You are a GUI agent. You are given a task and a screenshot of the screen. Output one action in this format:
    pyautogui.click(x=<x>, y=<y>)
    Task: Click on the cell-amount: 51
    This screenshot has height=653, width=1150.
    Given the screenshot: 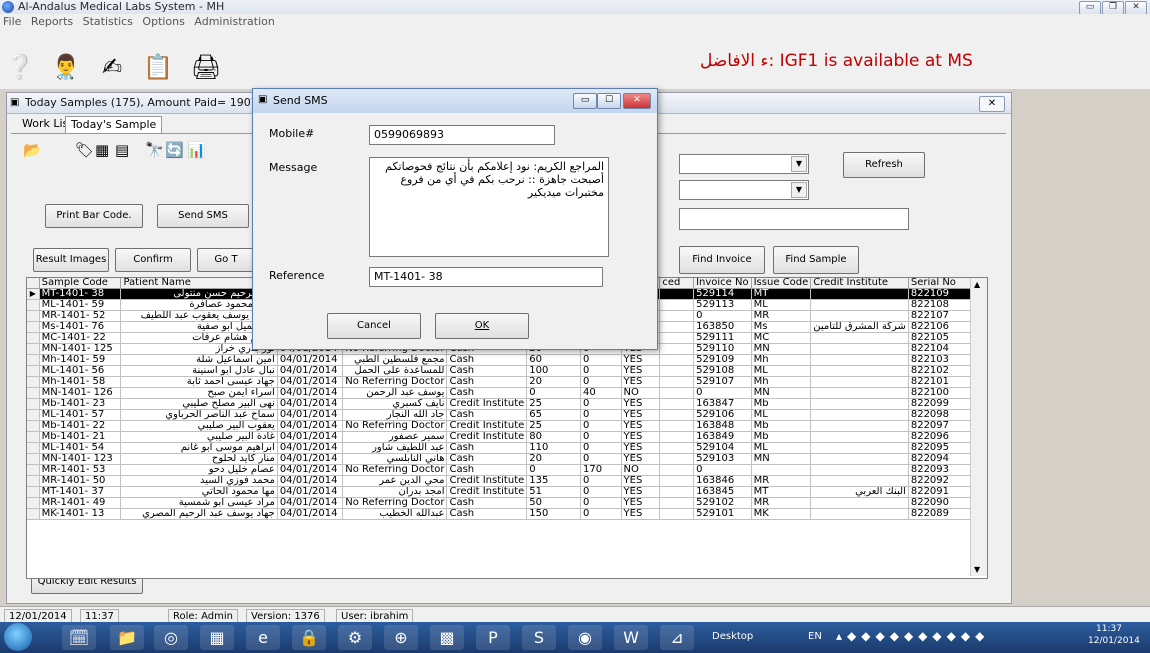 What is the action you would take?
    pyautogui.click(x=553, y=492)
    